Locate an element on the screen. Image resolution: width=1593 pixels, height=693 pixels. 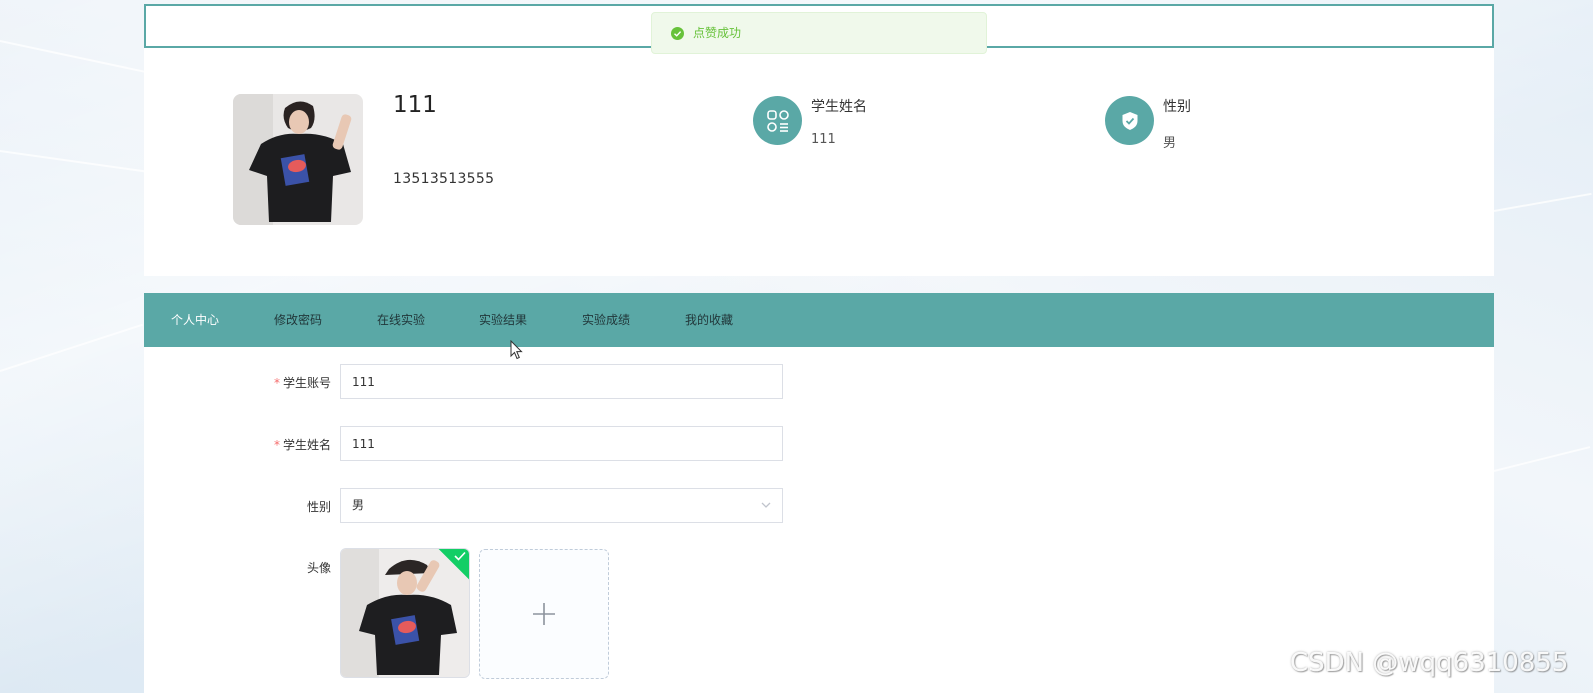
tab-experiment-scores: 实验成绩 is located at coordinates (606, 320).